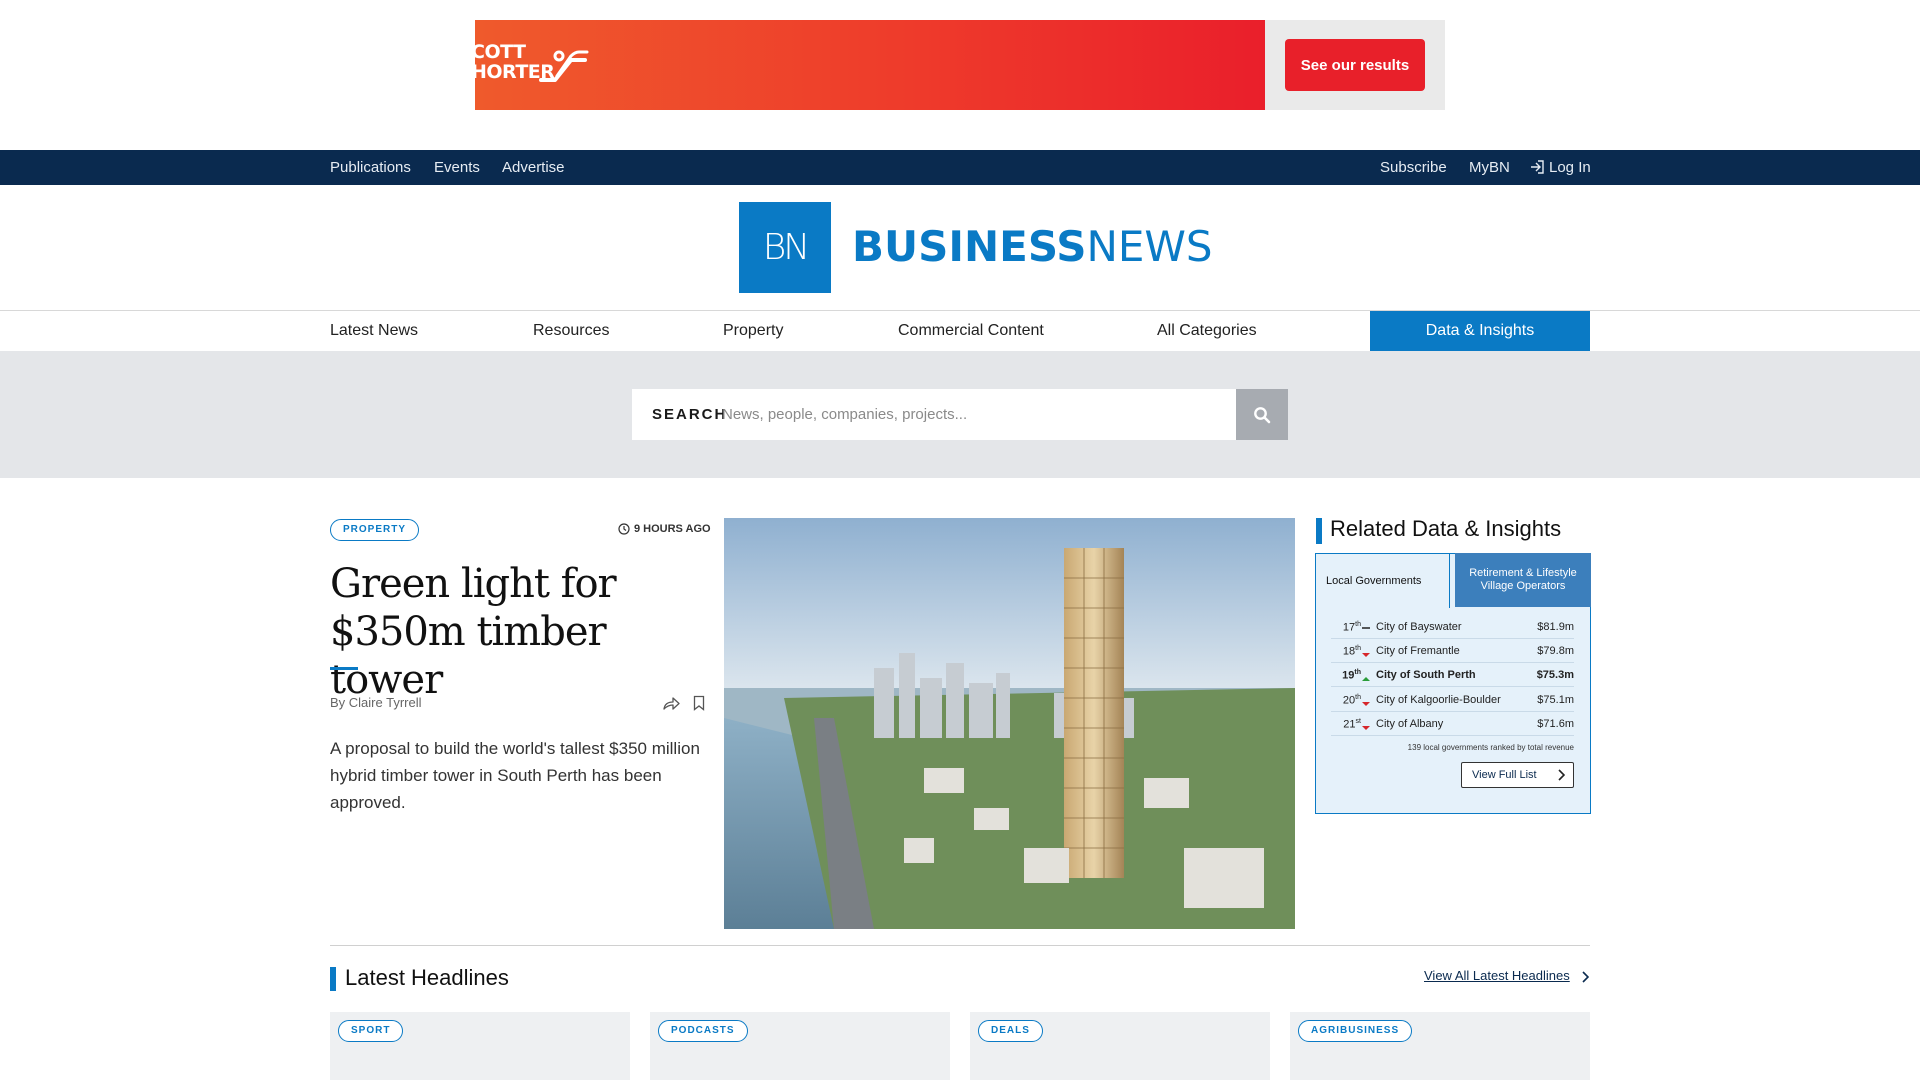 The width and height of the screenshot is (1920, 1080). What do you see at coordinates (564, 66) in the screenshot?
I see `escalator-logo-icon` at bounding box center [564, 66].